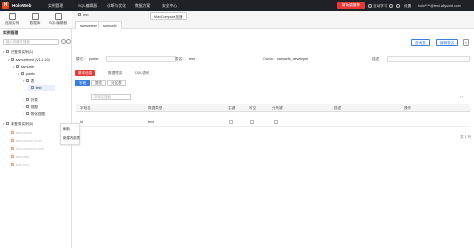 The width and height of the screenshot is (474, 248). I want to click on schema-box, so click(141, 59).